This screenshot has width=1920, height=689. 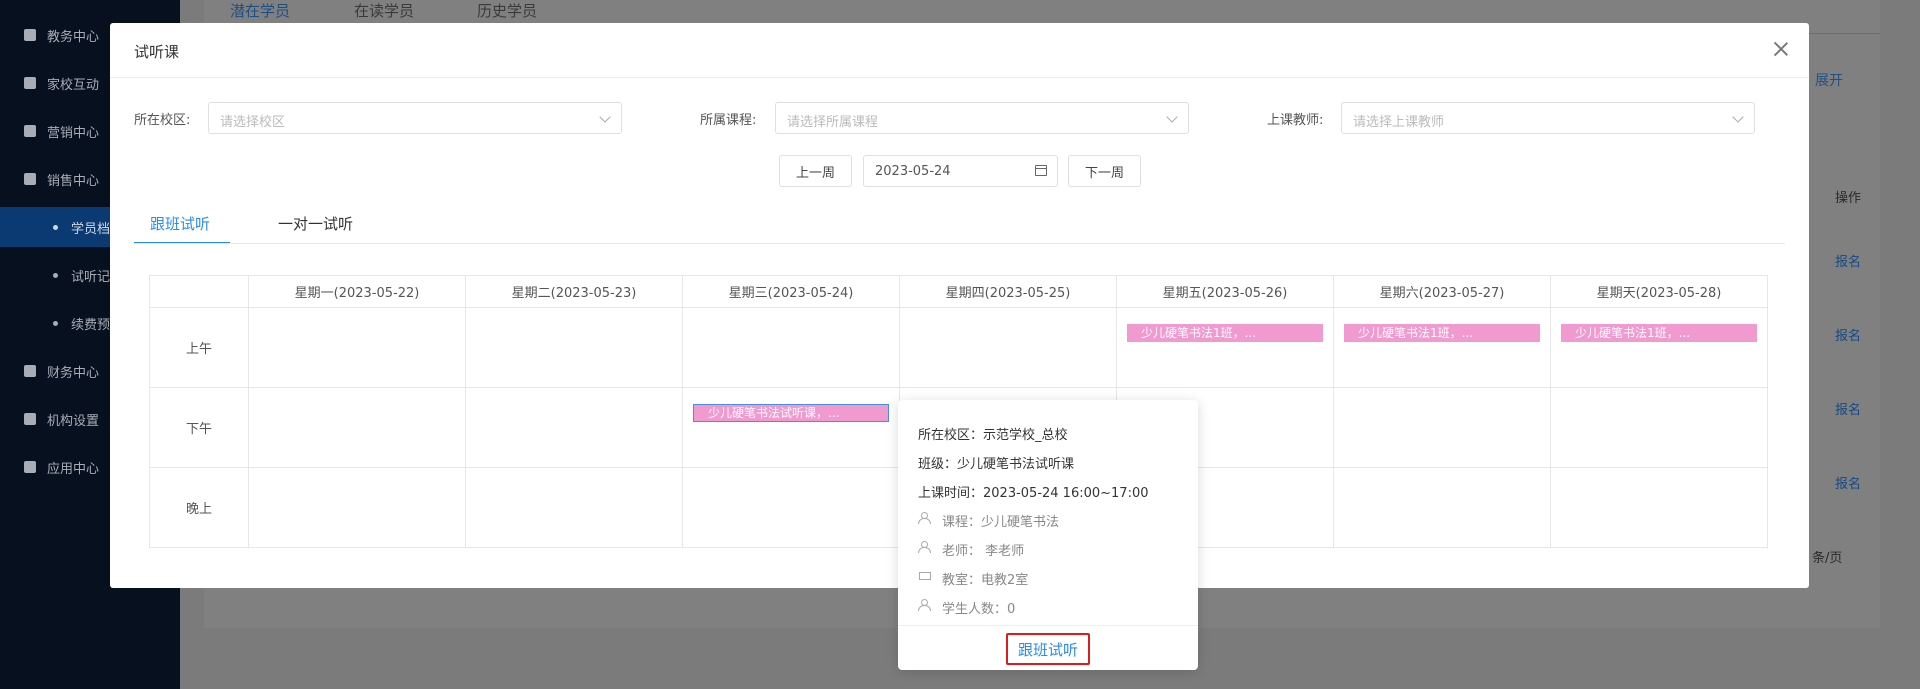 What do you see at coordinates (1295, 120) in the screenshot?
I see `teacher-label: 上课教师:` at bounding box center [1295, 120].